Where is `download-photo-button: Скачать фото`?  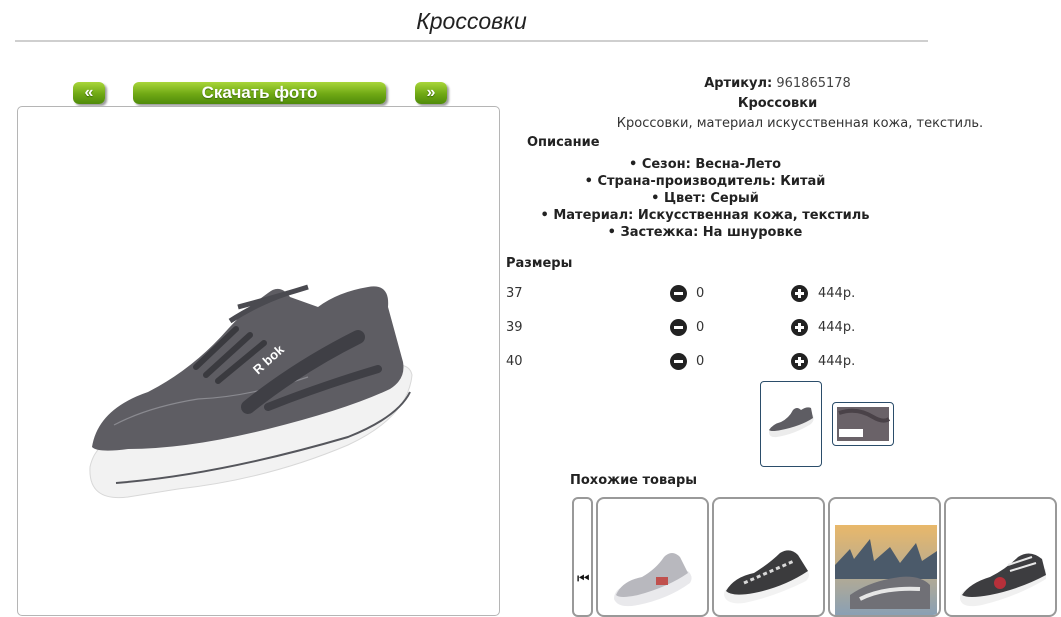
download-photo-button: Скачать фото is located at coordinates (259, 93).